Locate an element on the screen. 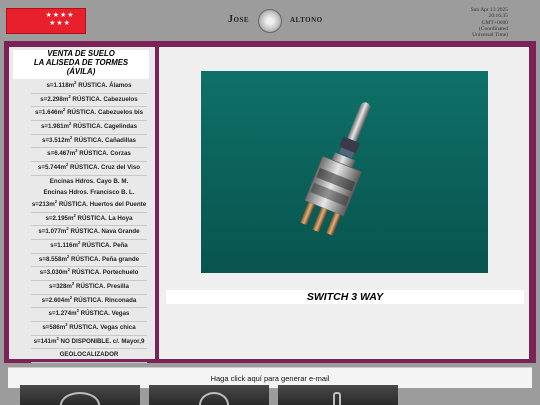 This screenshot has width=540, height=405. sidebar-item-prefix: s=1.116m is located at coordinates (64, 245).